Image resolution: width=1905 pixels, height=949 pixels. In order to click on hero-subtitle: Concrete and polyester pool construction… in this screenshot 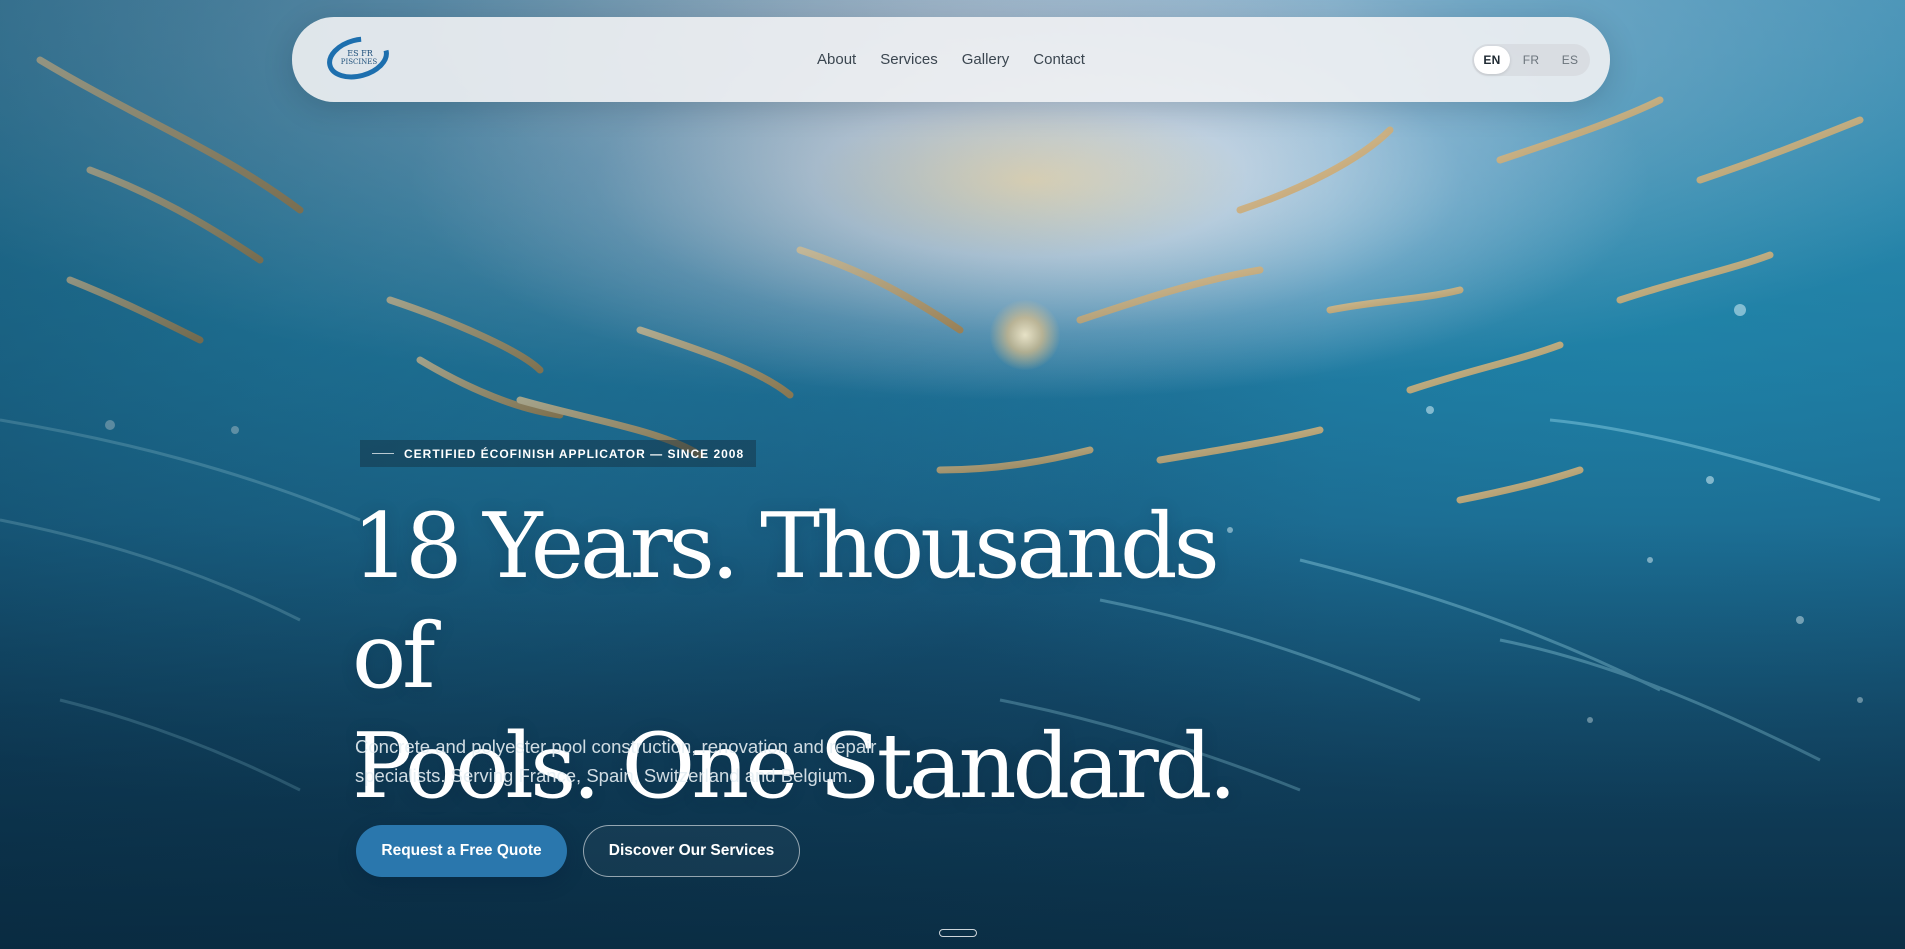, I will do `click(665, 761)`.